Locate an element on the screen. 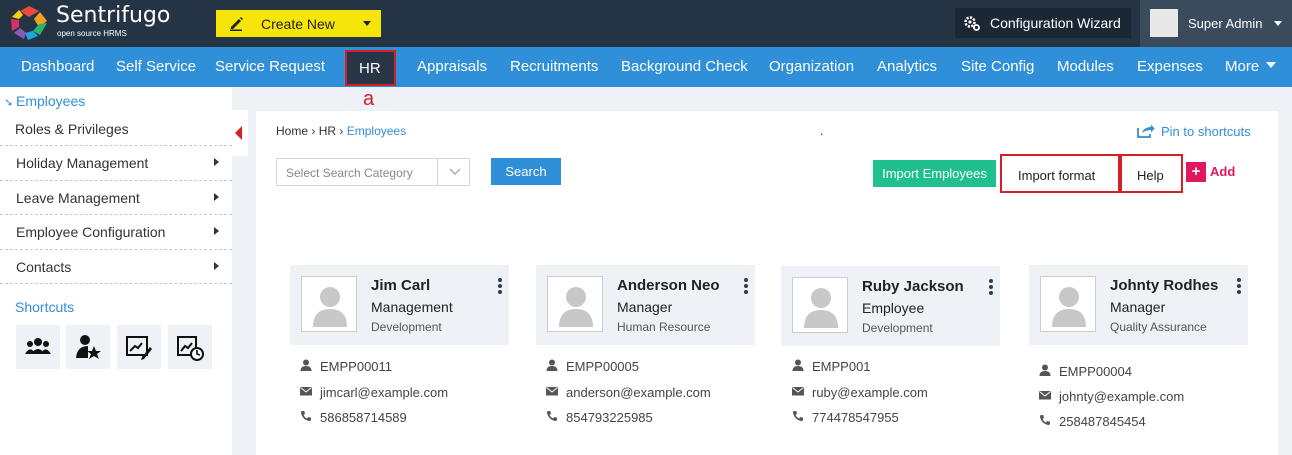 The image size is (1292, 455). create-new-label: Create New is located at coordinates (298, 24).